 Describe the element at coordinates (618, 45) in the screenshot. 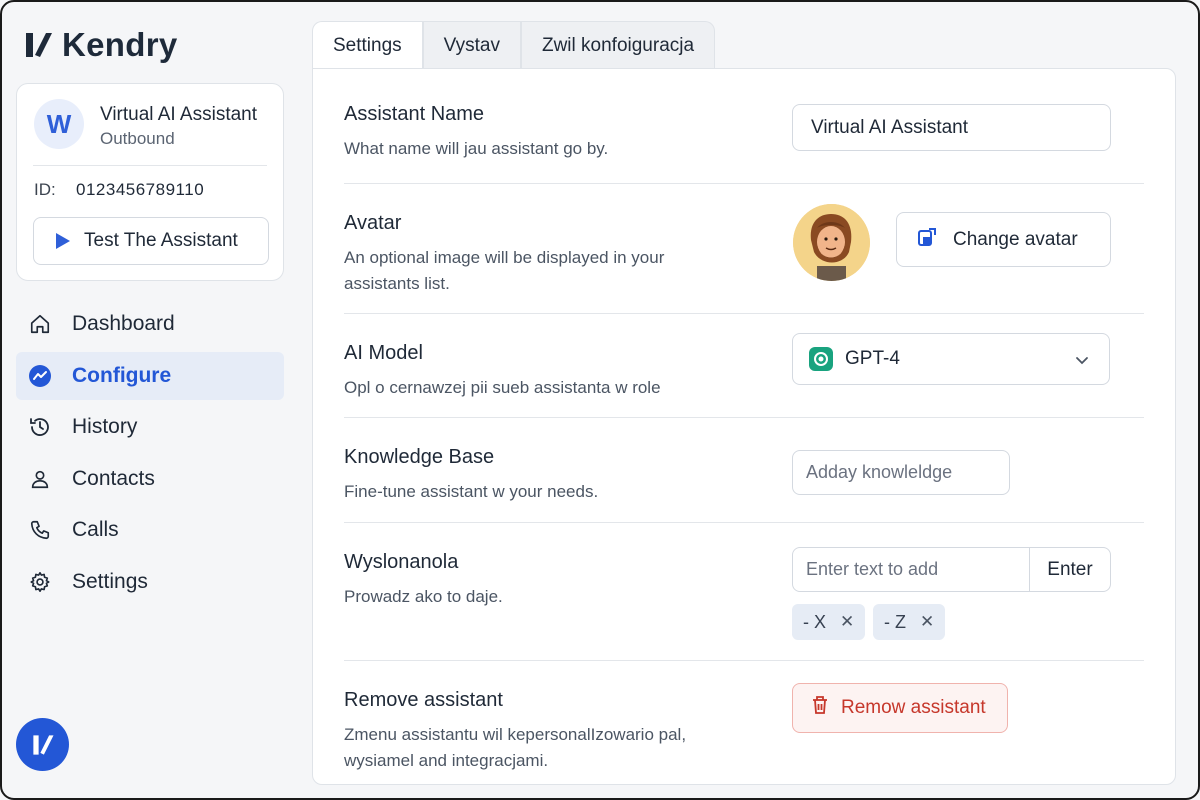

I see `tab-zwil-konfoiguracja: Zwil konfoiguracja` at that location.